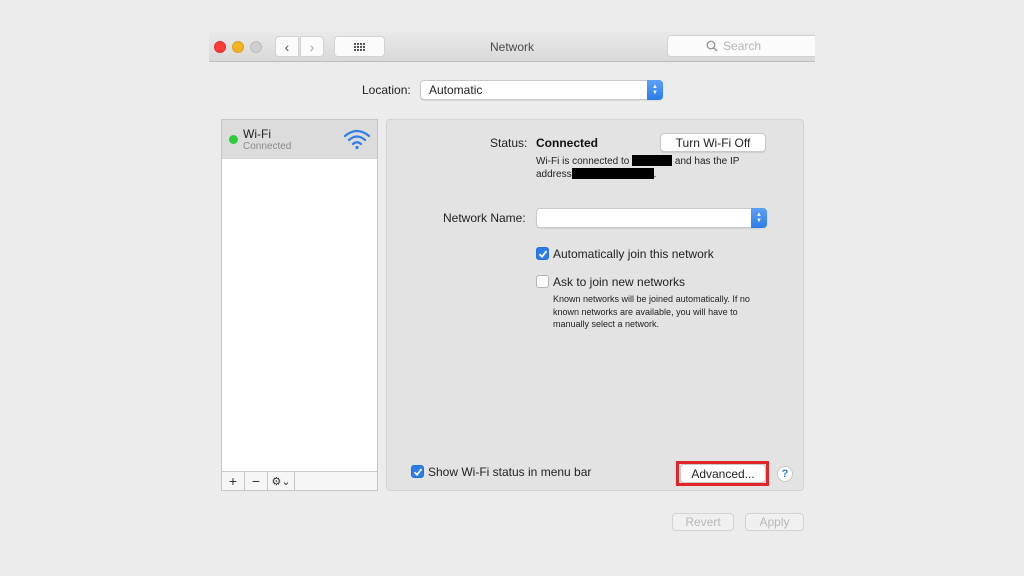 The height and width of the screenshot is (576, 1024). Describe the element at coordinates (386, 90) in the screenshot. I see `location-label: Location:` at that location.